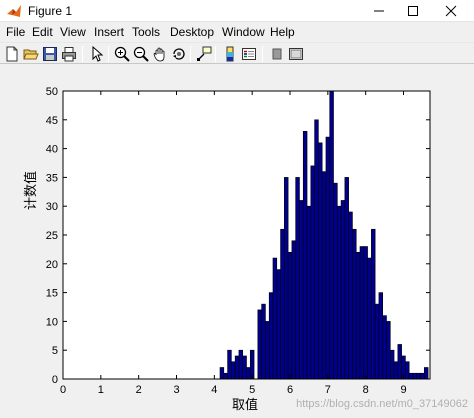 The height and width of the screenshot is (418, 474). Describe the element at coordinates (52, 322) in the screenshot. I see `y-tick-label: 10` at that location.